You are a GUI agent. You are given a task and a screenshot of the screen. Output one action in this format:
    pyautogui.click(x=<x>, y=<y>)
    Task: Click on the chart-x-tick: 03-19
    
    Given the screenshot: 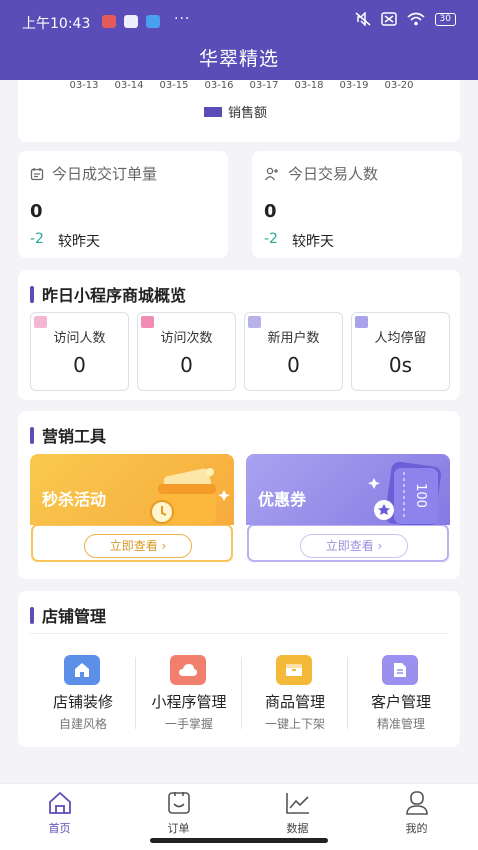 What is the action you would take?
    pyautogui.click(x=354, y=85)
    